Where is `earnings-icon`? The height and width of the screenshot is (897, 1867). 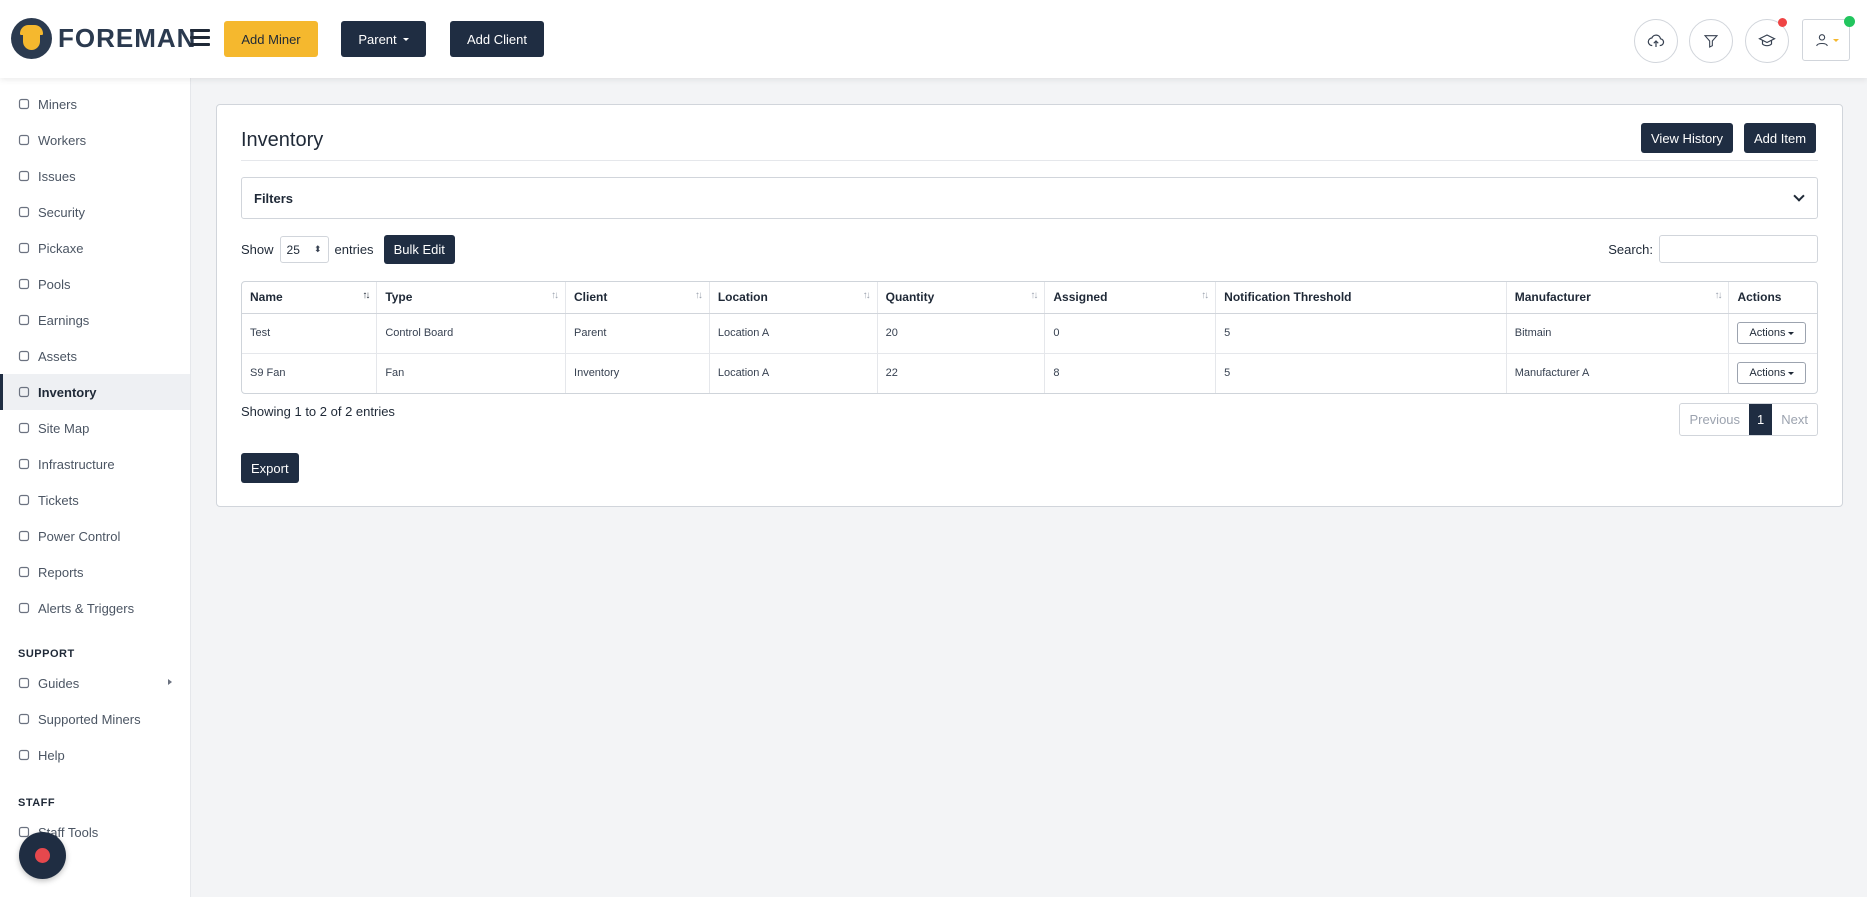
earnings-icon is located at coordinates (24, 320).